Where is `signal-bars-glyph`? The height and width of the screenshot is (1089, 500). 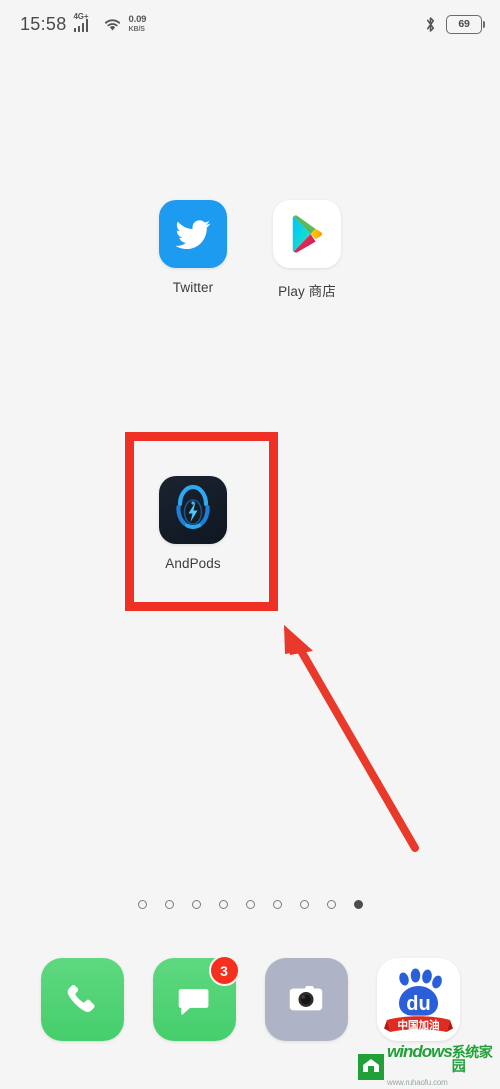
signal-bars-glyph is located at coordinates (81, 25).